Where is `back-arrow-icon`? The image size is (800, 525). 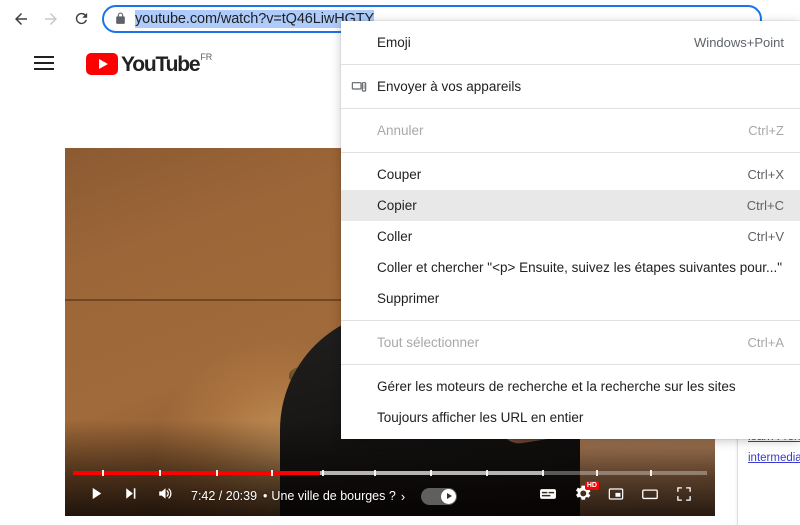 back-arrow-icon is located at coordinates (21, 19).